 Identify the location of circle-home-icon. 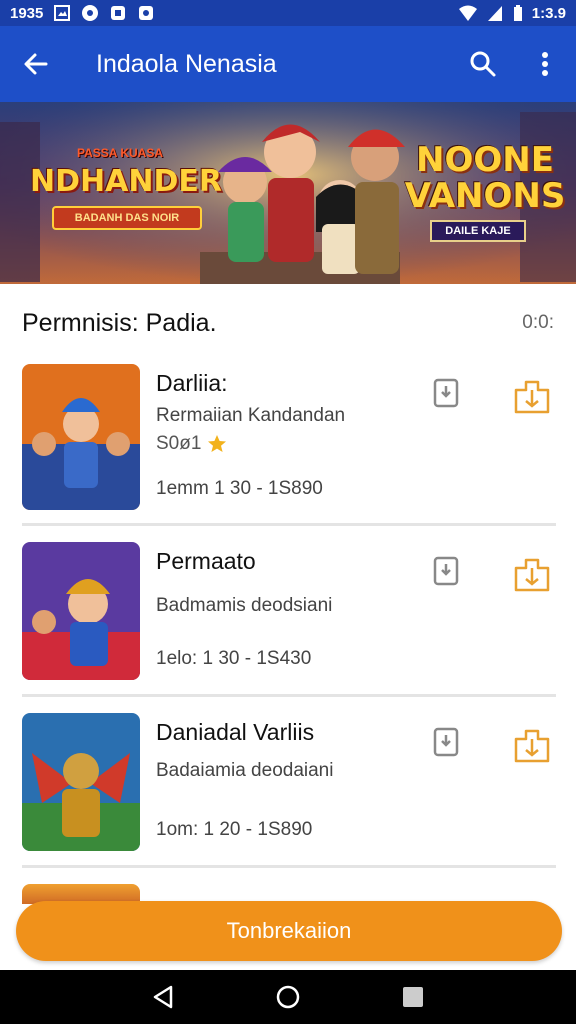
(288, 997).